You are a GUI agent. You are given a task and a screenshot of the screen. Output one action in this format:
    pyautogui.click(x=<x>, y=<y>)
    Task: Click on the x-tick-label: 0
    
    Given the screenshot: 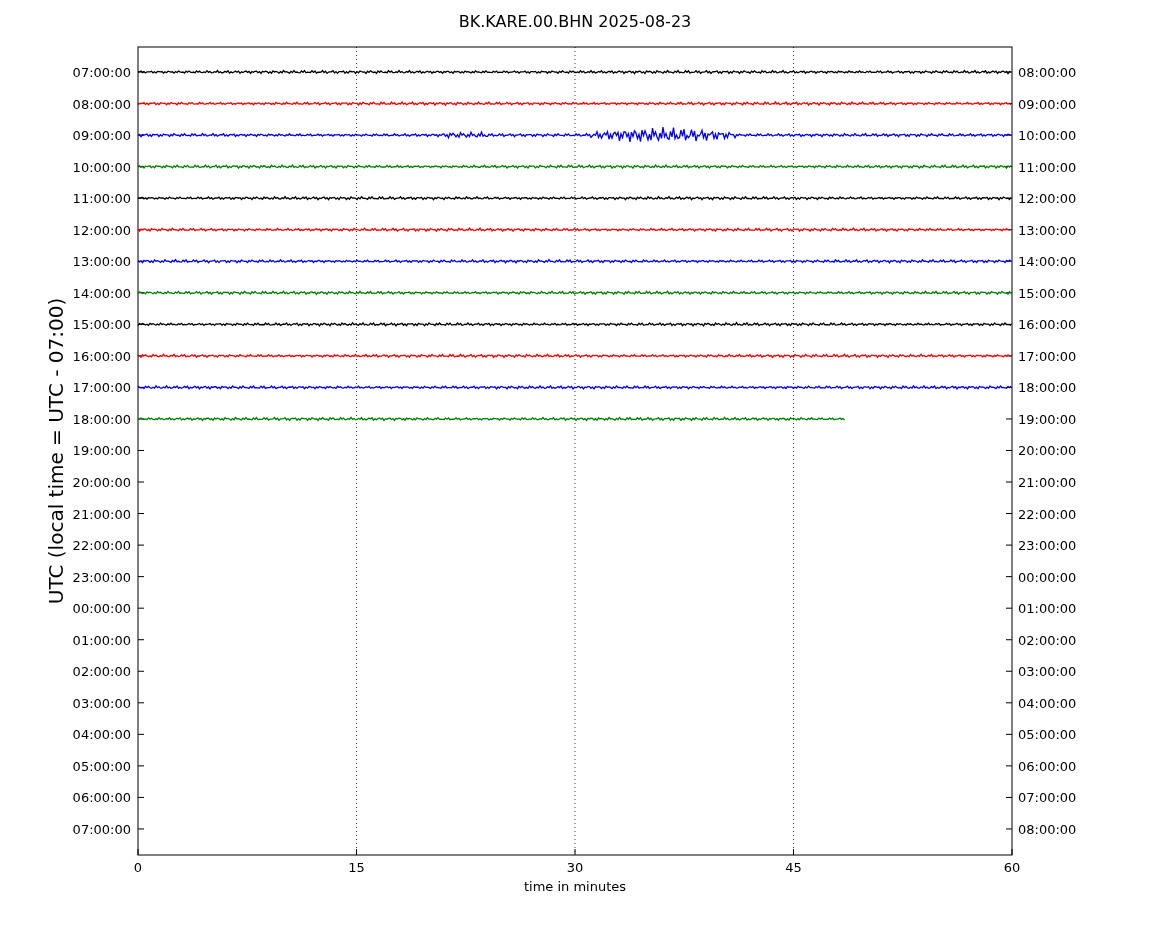 What is the action you would take?
    pyautogui.click(x=138, y=867)
    